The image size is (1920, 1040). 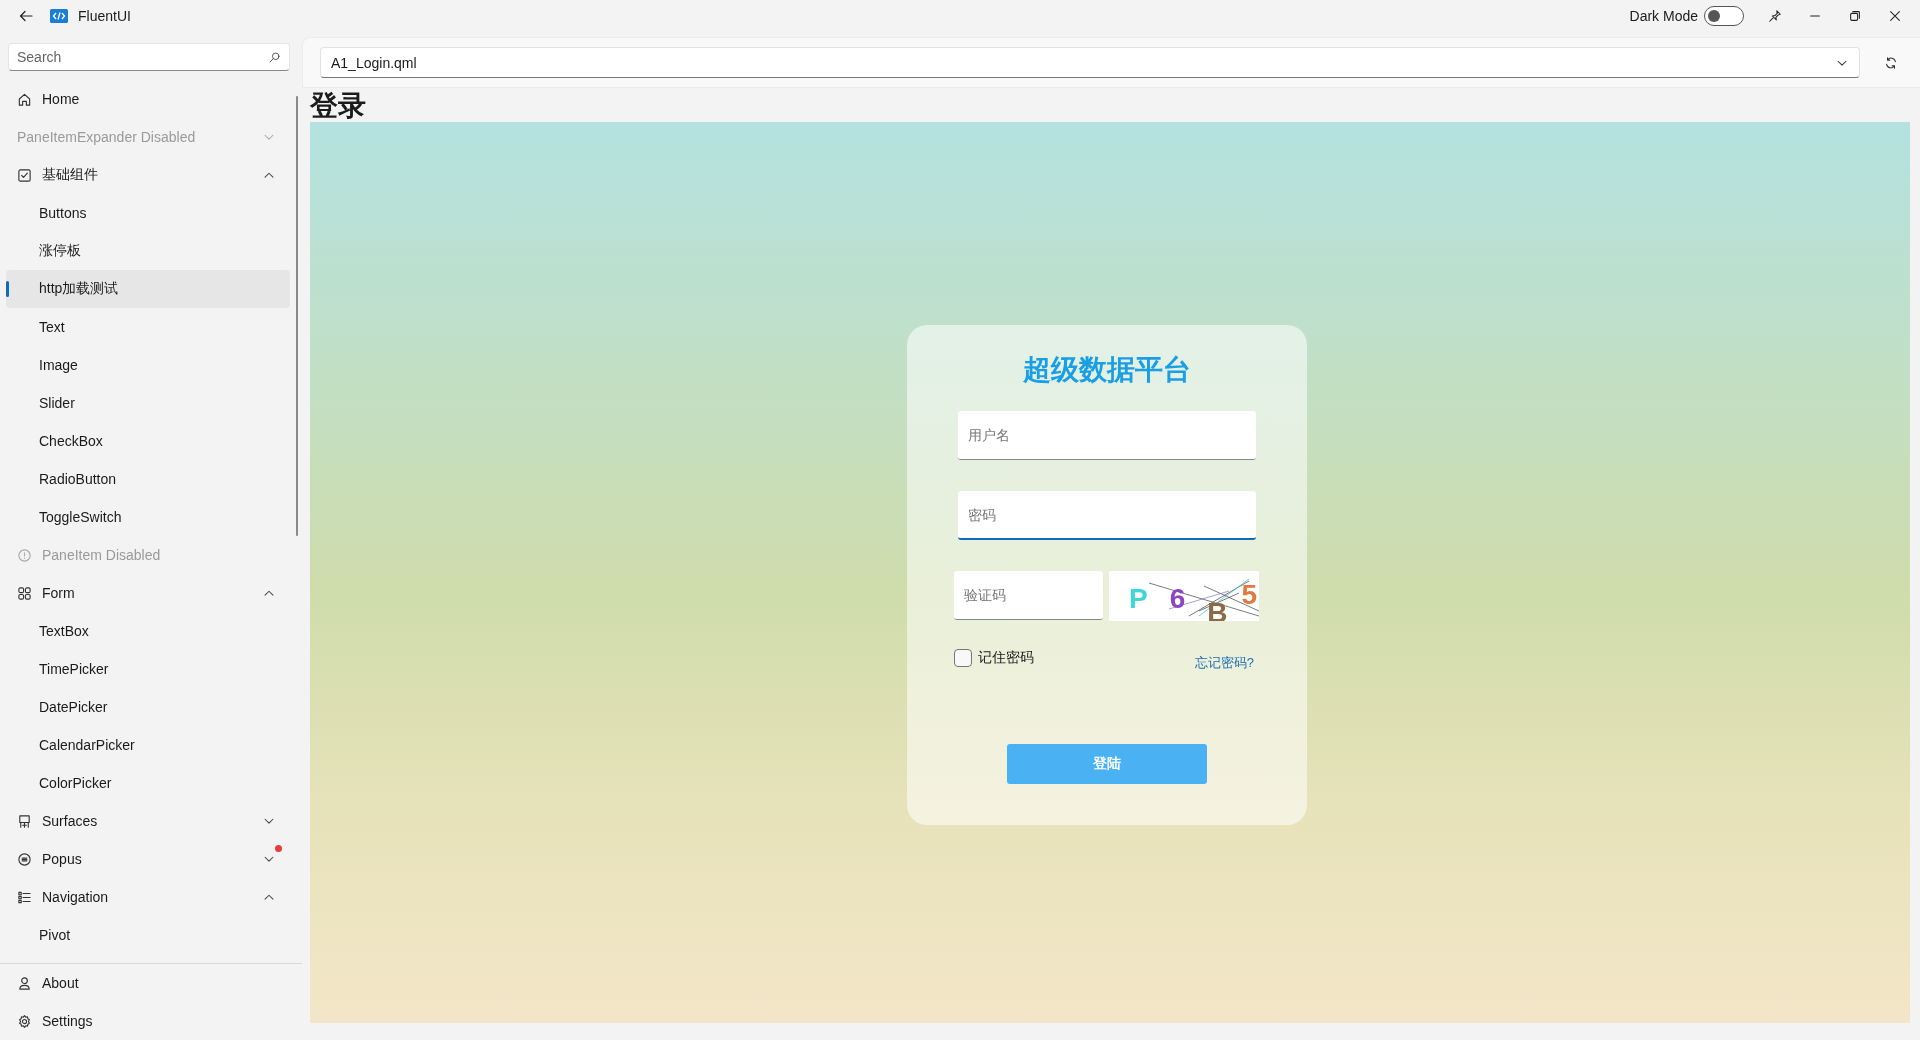 I want to click on grid-icon, so click(x=24, y=593).